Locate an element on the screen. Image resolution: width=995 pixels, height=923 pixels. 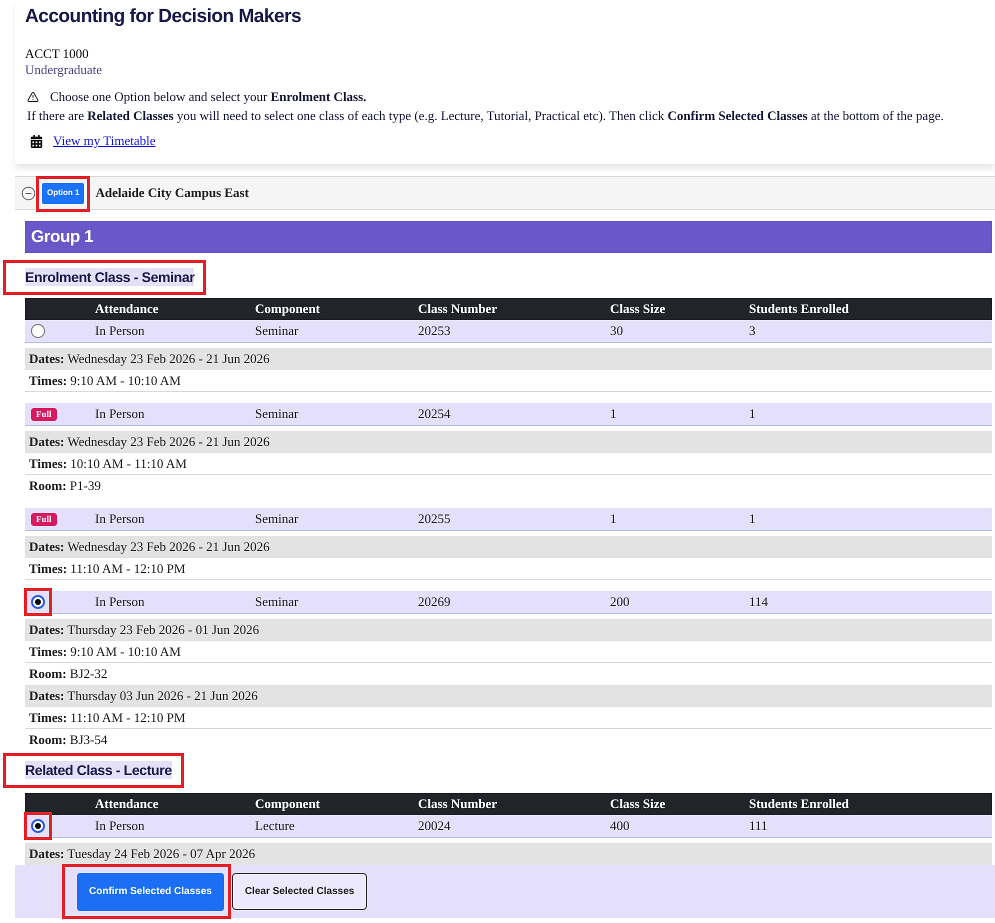
notice-text: Choose one Option below and select your Enrolment Class. is located at coordinates (208, 97).